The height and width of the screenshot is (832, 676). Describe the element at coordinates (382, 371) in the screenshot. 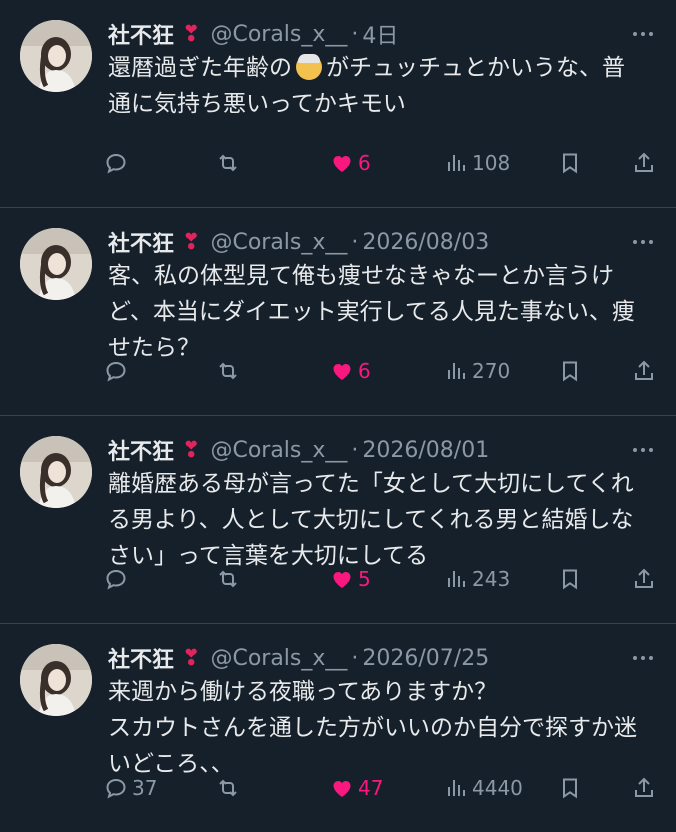

I see `action-bar: 6 270` at that location.